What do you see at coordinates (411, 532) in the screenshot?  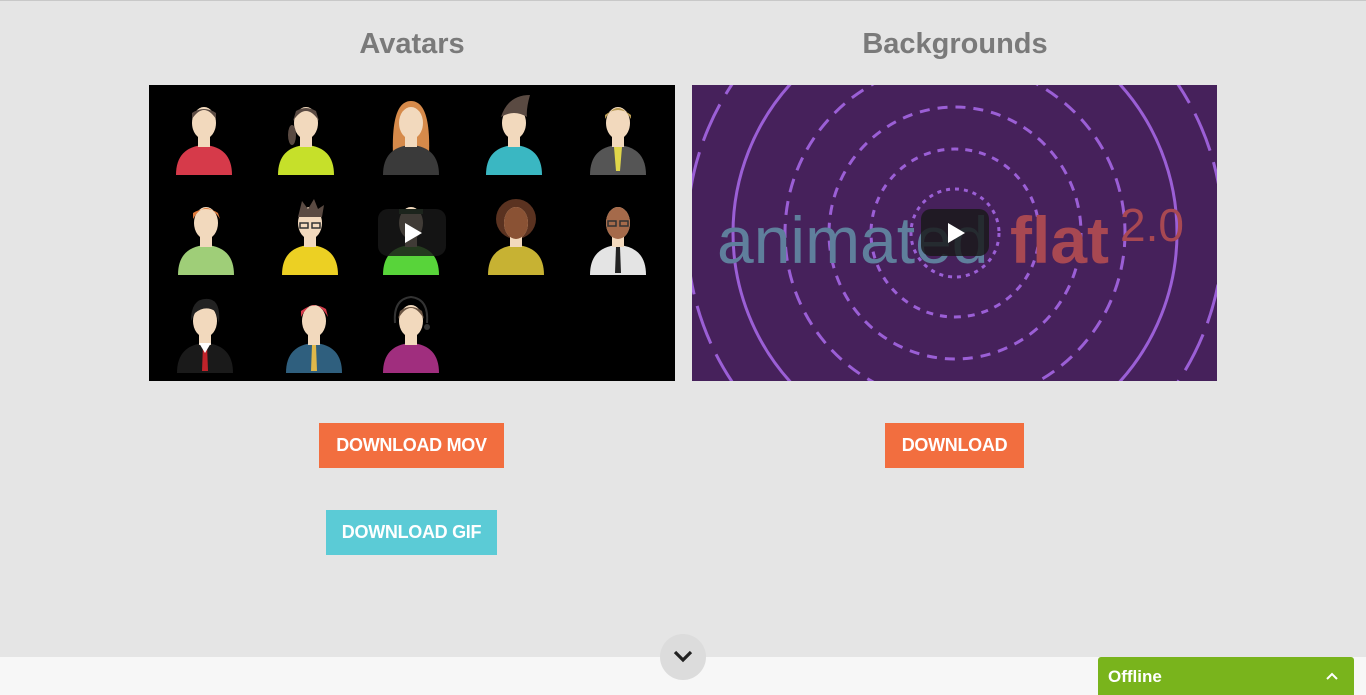 I see `download-gif-button: DOWNLOAD GIF` at bounding box center [411, 532].